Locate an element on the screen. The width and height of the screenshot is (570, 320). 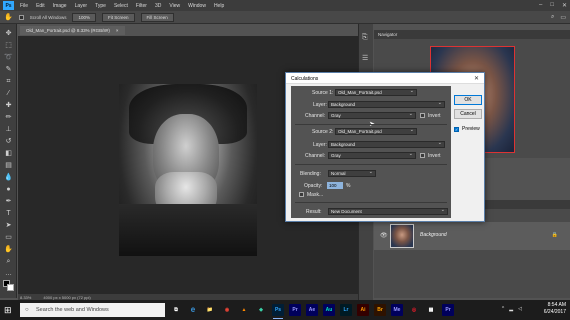
quick-select-tool-icon: ✎ is located at coordinates (8, 70).